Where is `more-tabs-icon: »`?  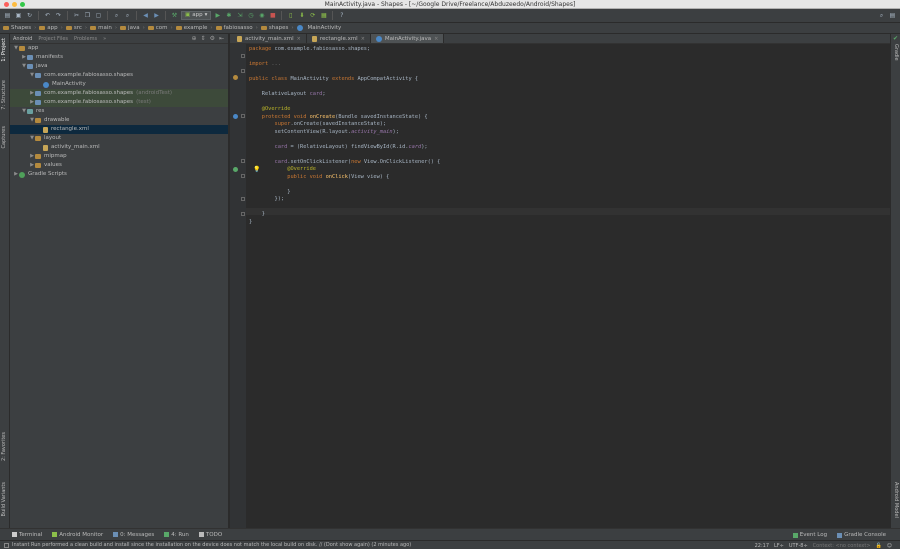
more-tabs-icon: » is located at coordinates (104, 39).